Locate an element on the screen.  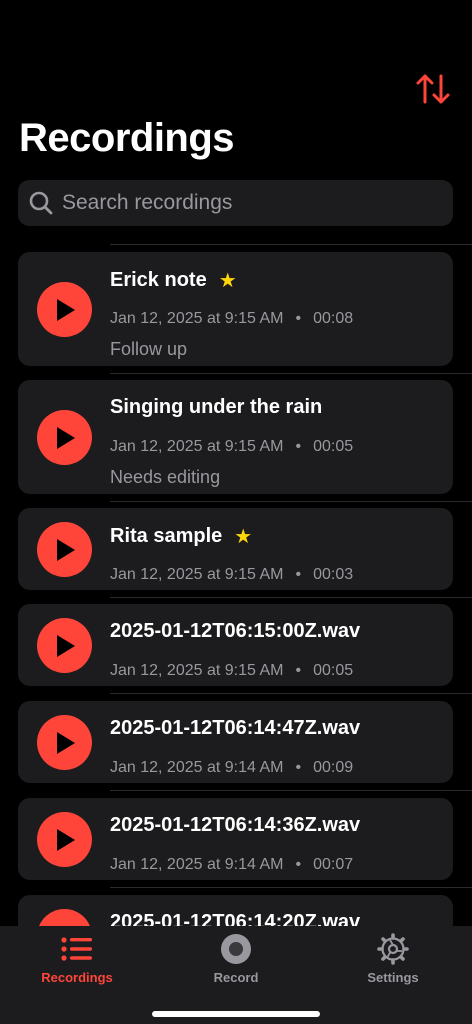
record-icon is located at coordinates (236, 949).